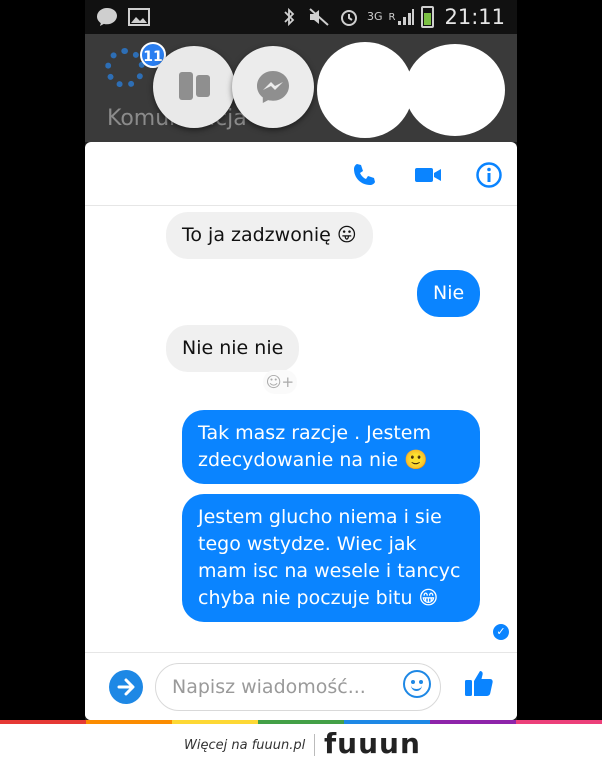 The height and width of the screenshot is (765, 602). What do you see at coordinates (269, 235) in the screenshot?
I see `message-bubble-incoming: To ja zadzwonię 😛` at bounding box center [269, 235].